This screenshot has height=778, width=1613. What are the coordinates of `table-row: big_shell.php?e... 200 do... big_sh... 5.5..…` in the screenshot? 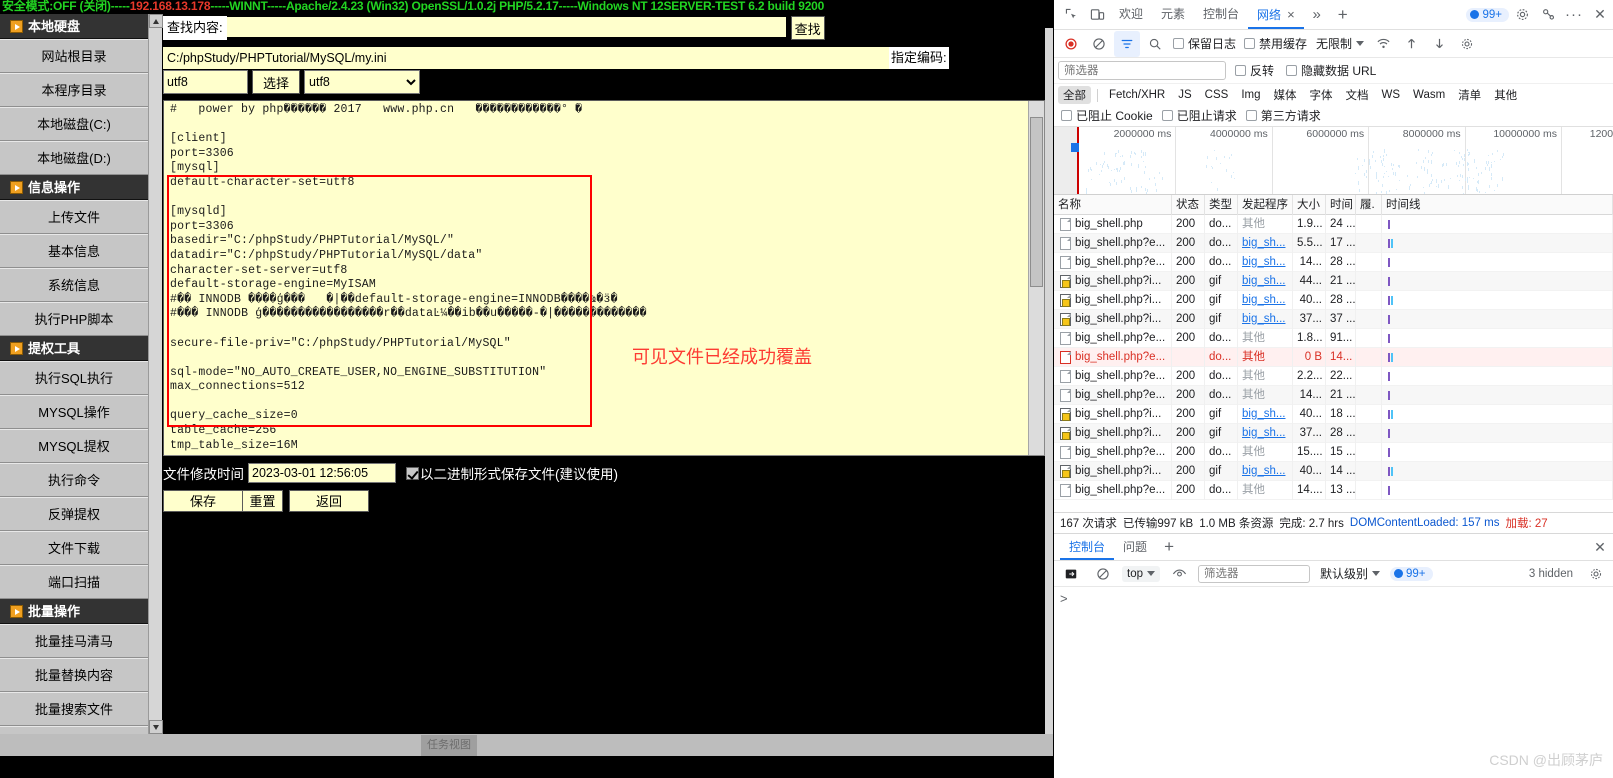 It's located at (1333, 243).